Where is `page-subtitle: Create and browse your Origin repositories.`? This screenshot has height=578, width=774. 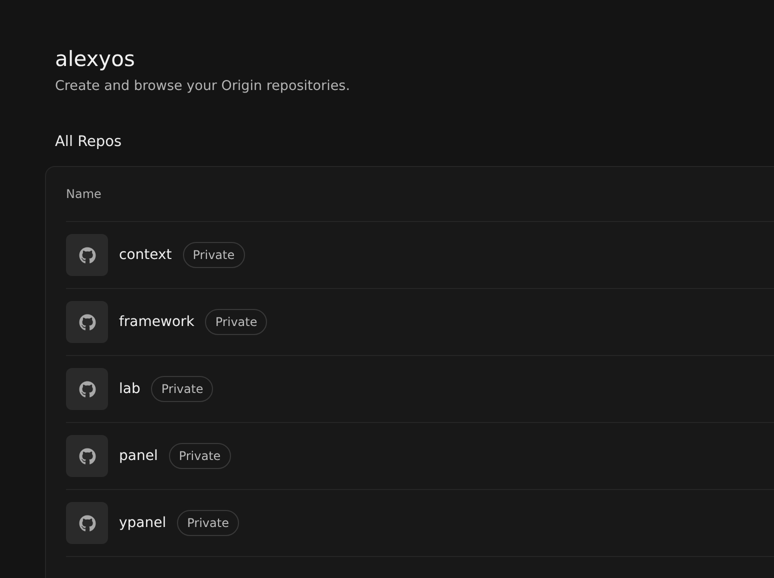
page-subtitle: Create and browse your Origin repositories. is located at coordinates (203, 86).